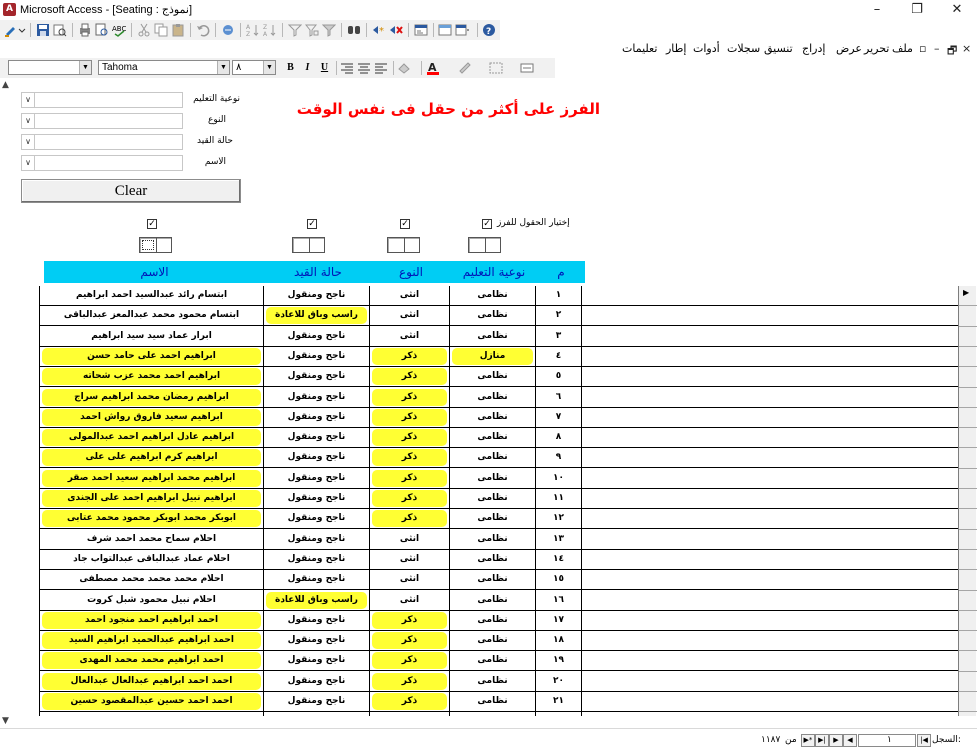 This screenshot has height=750, width=977. Describe the element at coordinates (60, 30) in the screenshot. I see `search-file-icon` at that location.